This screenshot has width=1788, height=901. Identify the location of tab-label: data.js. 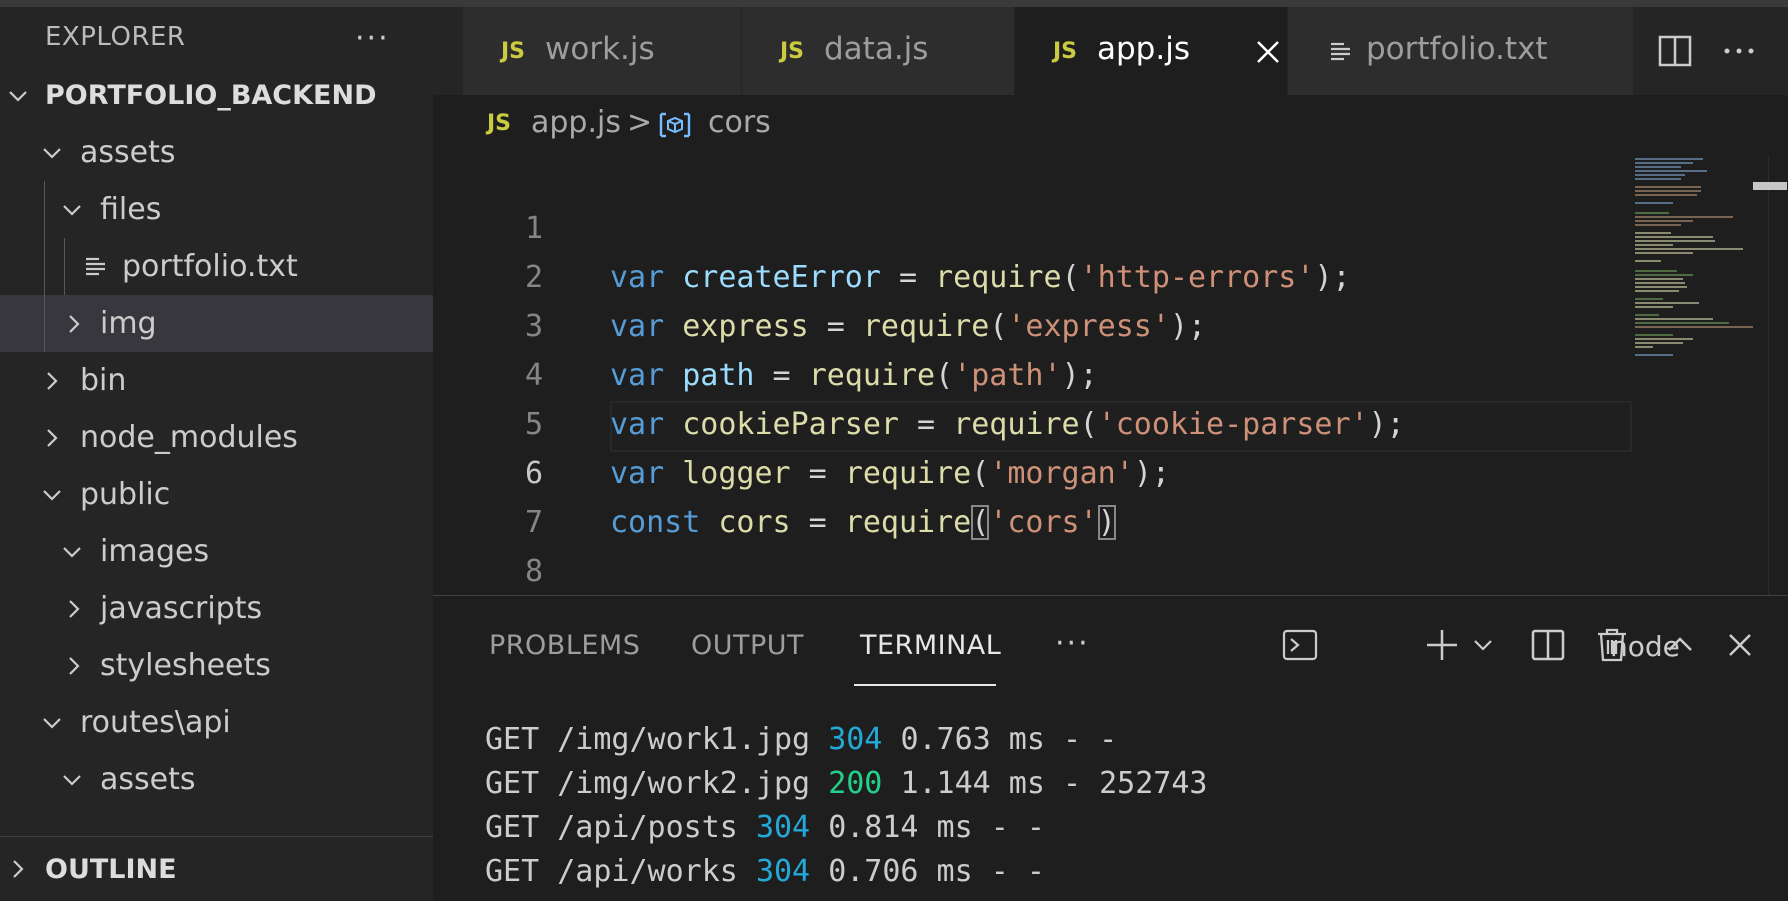
(876, 49).